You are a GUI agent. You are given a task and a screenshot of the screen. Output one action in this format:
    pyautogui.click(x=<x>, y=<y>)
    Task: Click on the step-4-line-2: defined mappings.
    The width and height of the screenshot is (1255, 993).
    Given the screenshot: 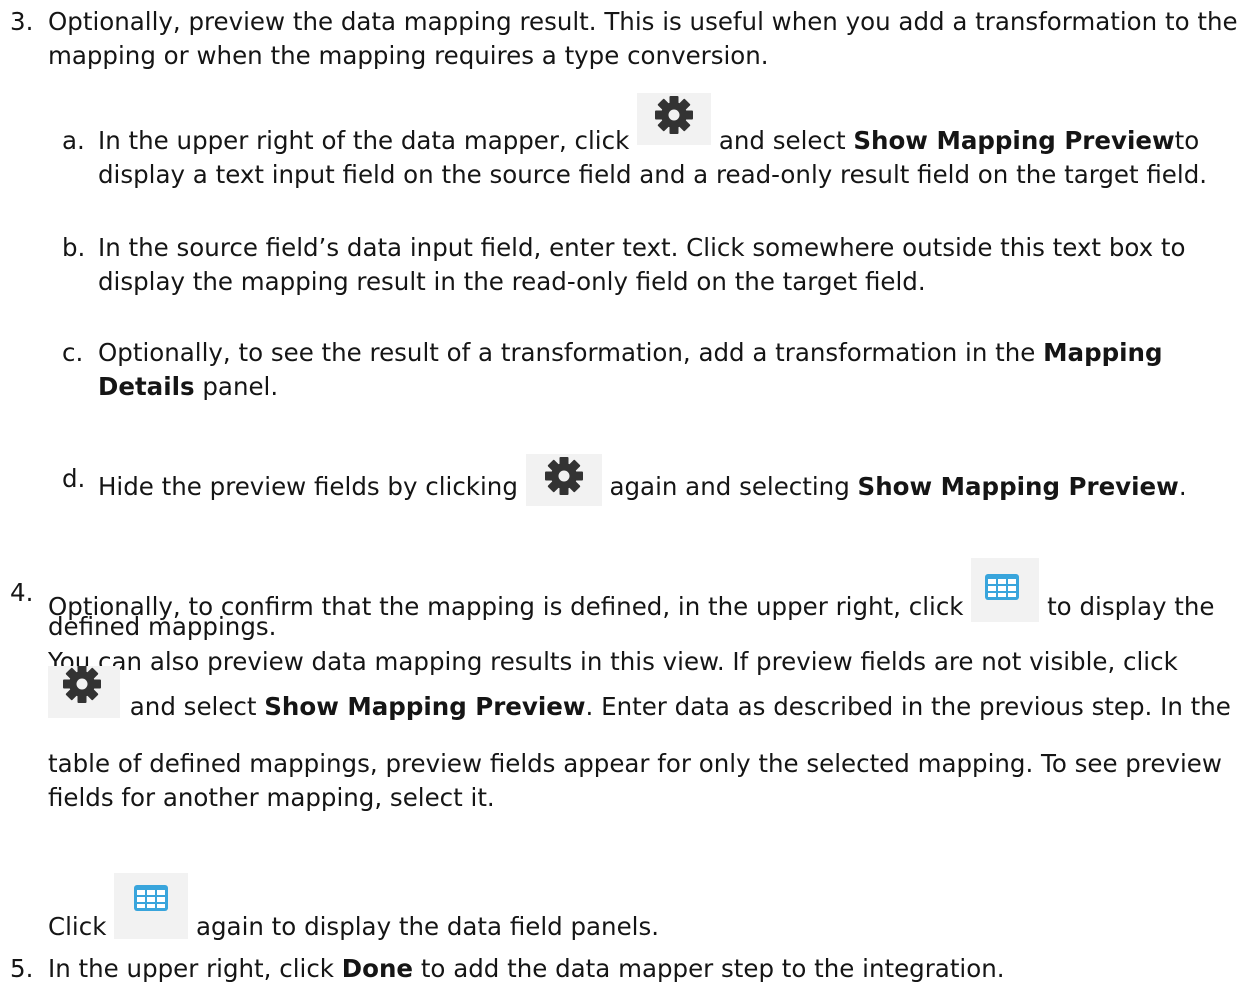 What is the action you would take?
    pyautogui.click(x=162, y=626)
    